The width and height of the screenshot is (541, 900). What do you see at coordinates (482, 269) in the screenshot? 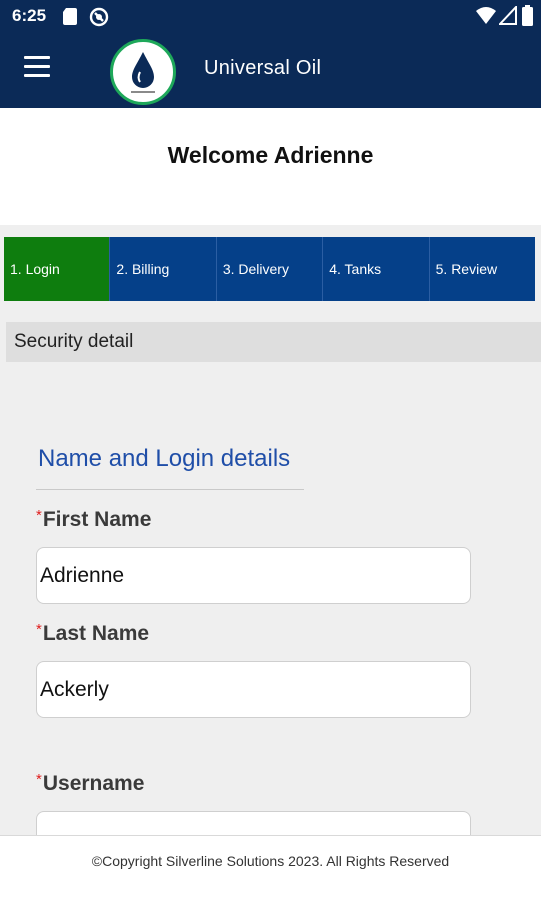
I see `step-review: 5. Review` at bounding box center [482, 269].